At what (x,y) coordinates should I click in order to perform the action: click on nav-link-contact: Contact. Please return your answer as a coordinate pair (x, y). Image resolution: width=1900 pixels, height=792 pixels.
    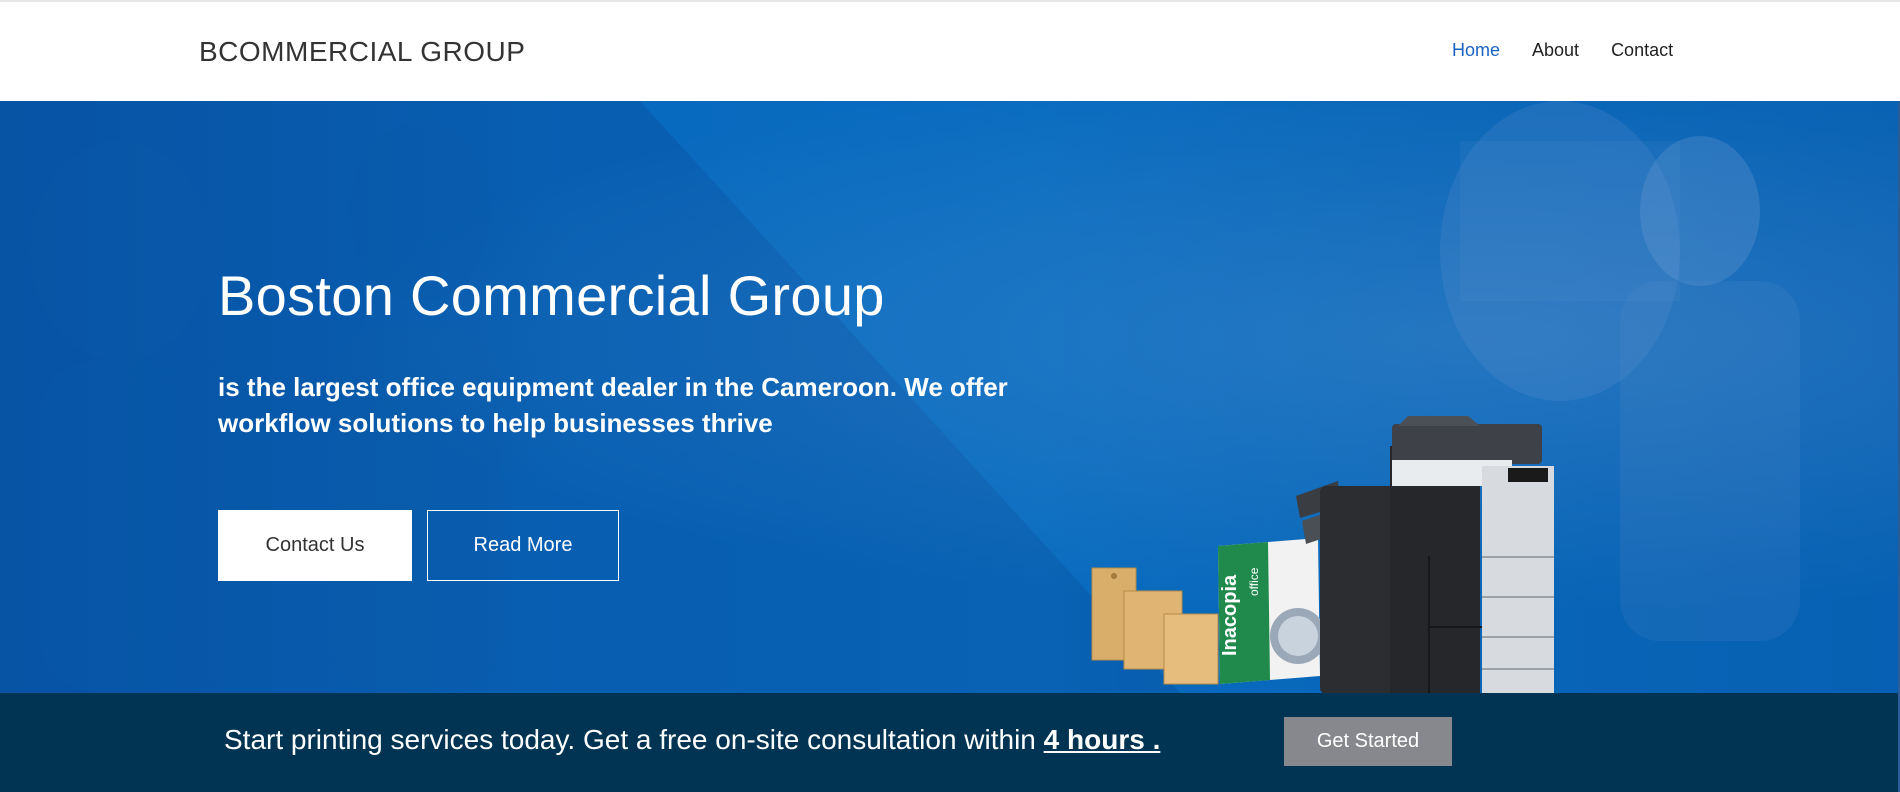
    Looking at the image, I should click on (1642, 50).